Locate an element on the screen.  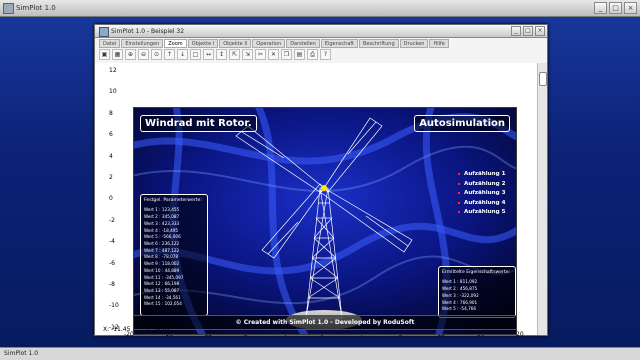
window-controls: _ □ × is located at coordinates (528, 31).